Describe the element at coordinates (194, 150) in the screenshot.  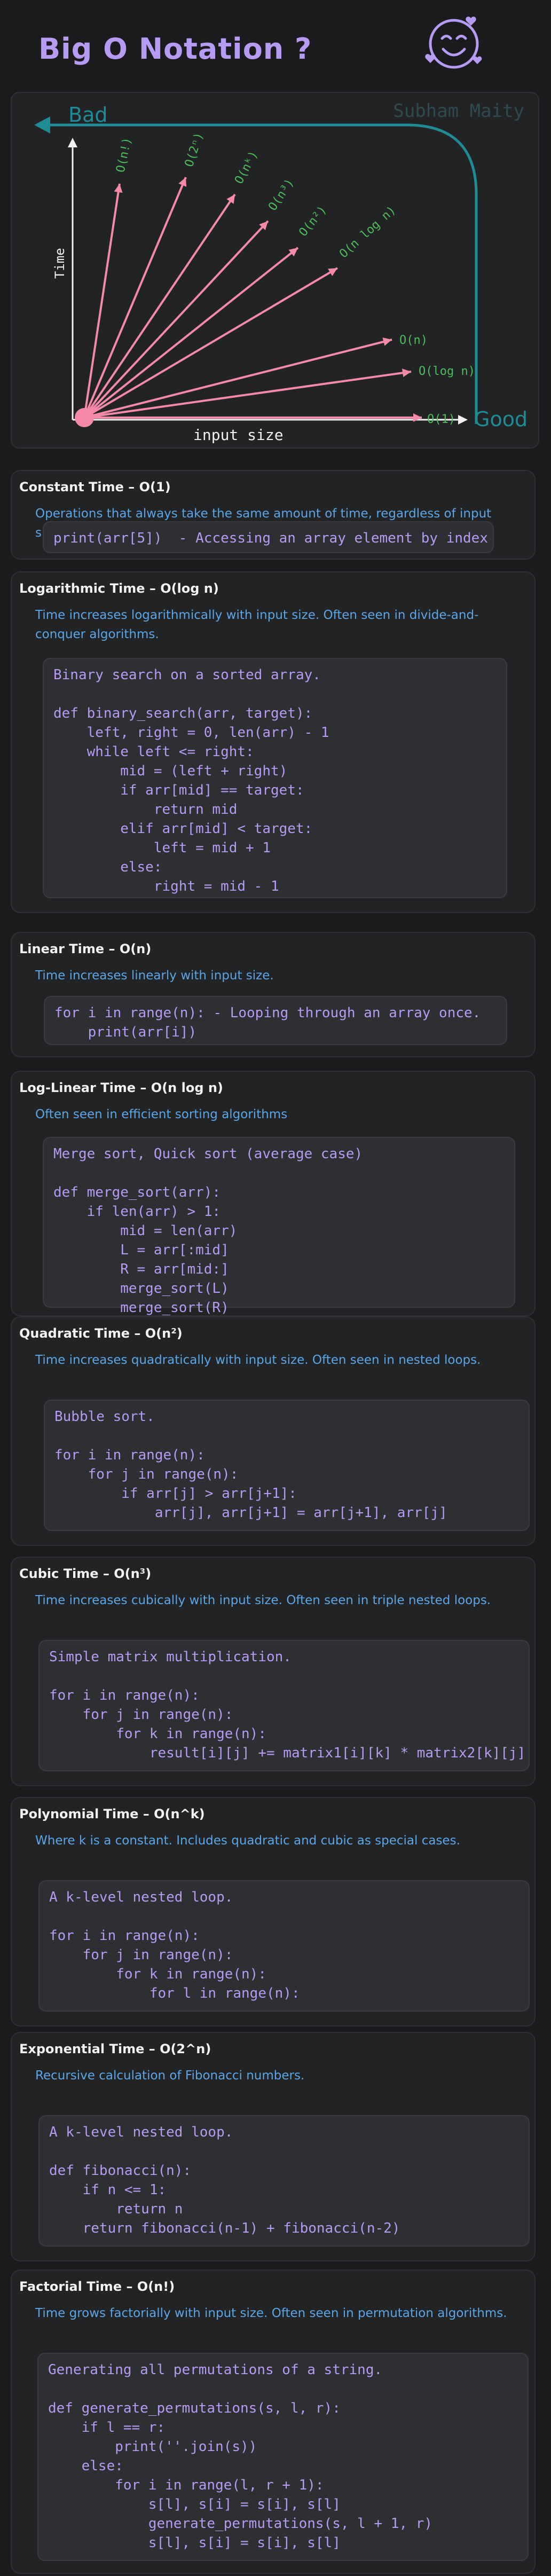
I see `curve-label: O(2ⁿ)` at that location.